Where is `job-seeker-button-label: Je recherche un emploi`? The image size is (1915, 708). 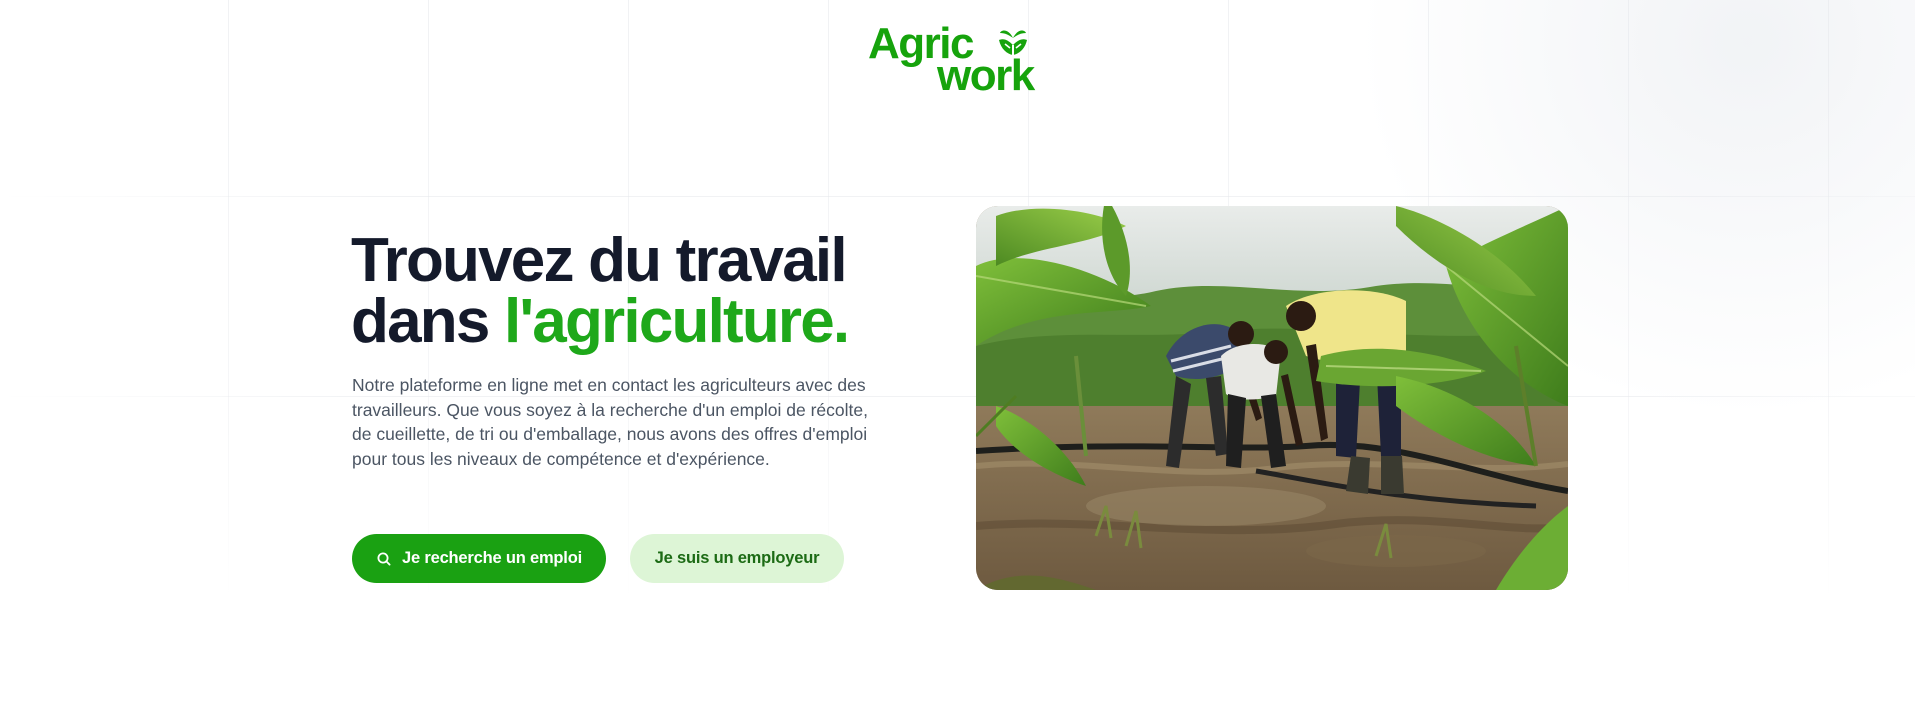
job-seeker-button-label: Je recherche un emploi is located at coordinates (492, 558).